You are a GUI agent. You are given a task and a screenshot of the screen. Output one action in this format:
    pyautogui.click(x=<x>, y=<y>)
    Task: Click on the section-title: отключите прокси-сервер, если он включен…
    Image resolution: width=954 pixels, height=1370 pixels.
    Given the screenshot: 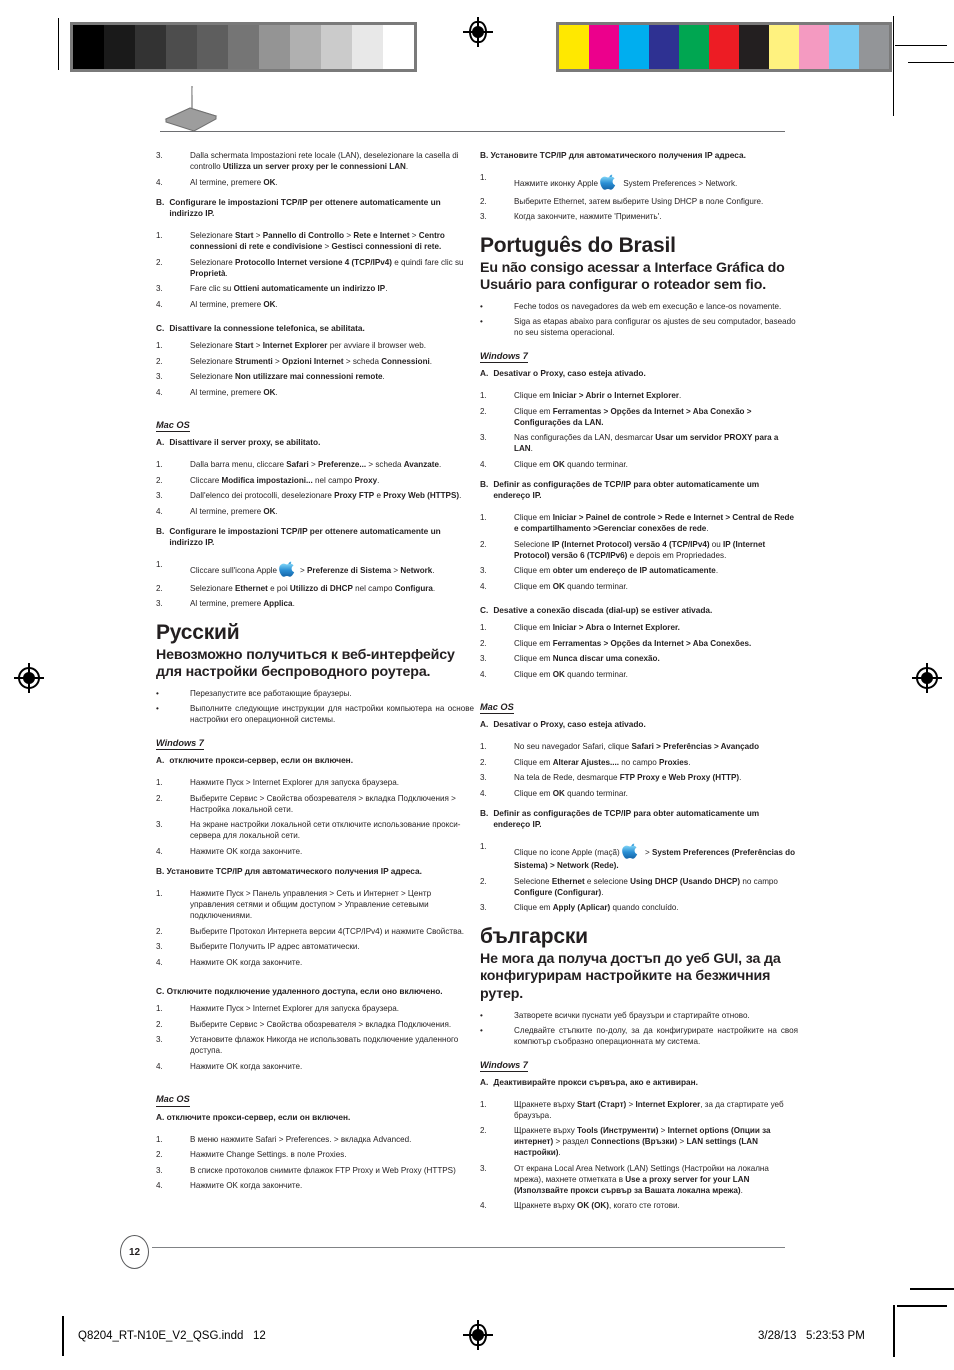 What is the action you would take?
    pyautogui.click(x=261, y=760)
    